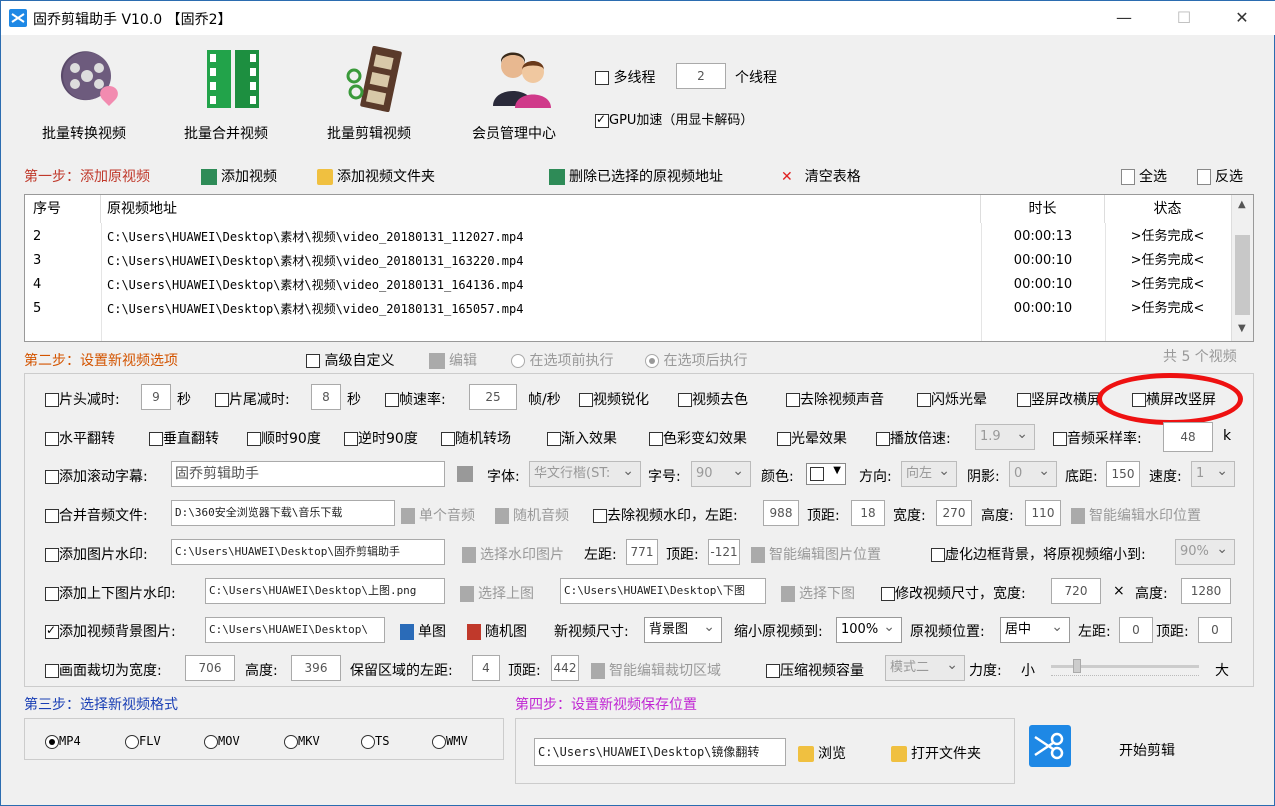 This screenshot has width=1275, height=806. What do you see at coordinates (815, 670) in the screenshot?
I see `compress-option: 压缩视频容量` at bounding box center [815, 670].